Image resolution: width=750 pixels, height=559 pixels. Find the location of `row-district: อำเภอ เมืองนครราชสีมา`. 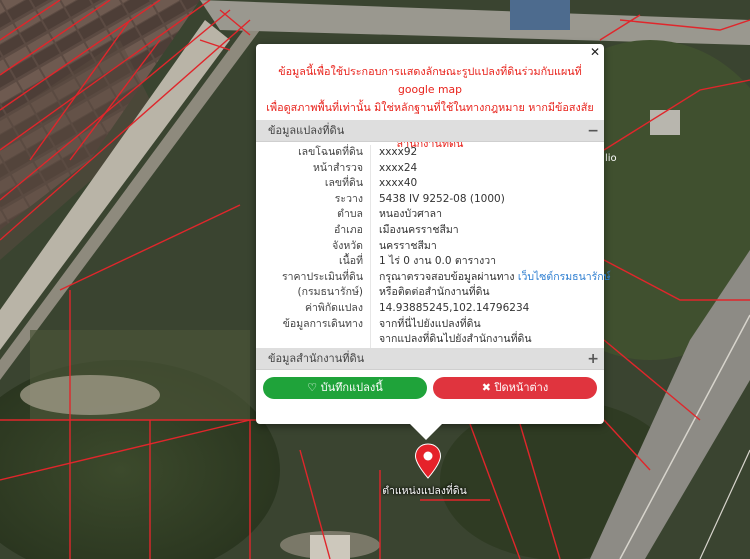

row-district: อำเภอ เมืองนครราชสีมา is located at coordinates (396, 229).